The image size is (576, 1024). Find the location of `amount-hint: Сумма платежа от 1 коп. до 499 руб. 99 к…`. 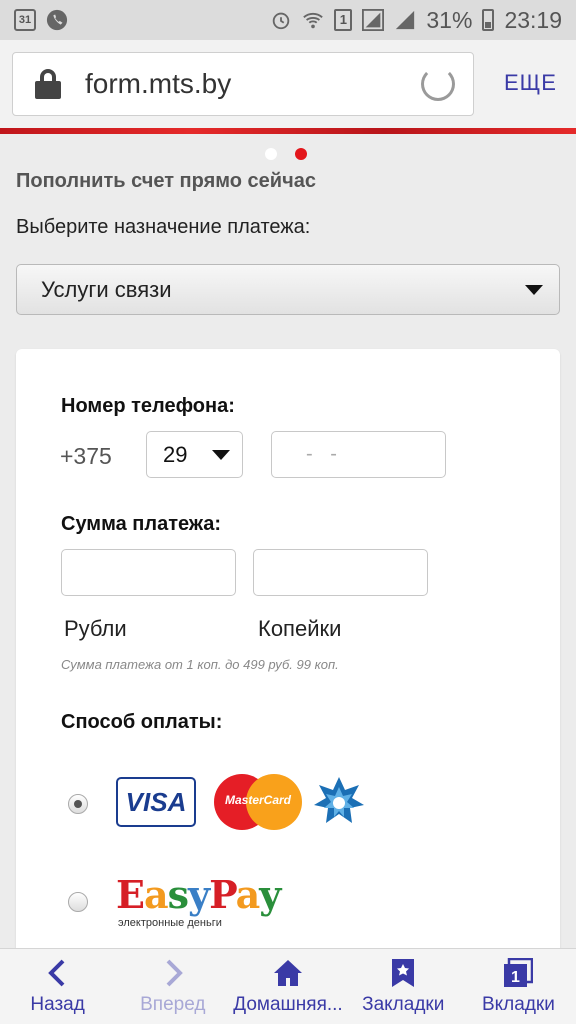

amount-hint: Сумма платежа от 1 коп. до 499 руб. 99 к… is located at coordinates (200, 664).